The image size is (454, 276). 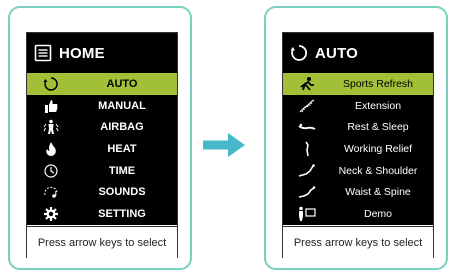 What do you see at coordinates (378, 192) in the screenshot?
I see `auto-item-label: Waist & Spine` at bounding box center [378, 192].